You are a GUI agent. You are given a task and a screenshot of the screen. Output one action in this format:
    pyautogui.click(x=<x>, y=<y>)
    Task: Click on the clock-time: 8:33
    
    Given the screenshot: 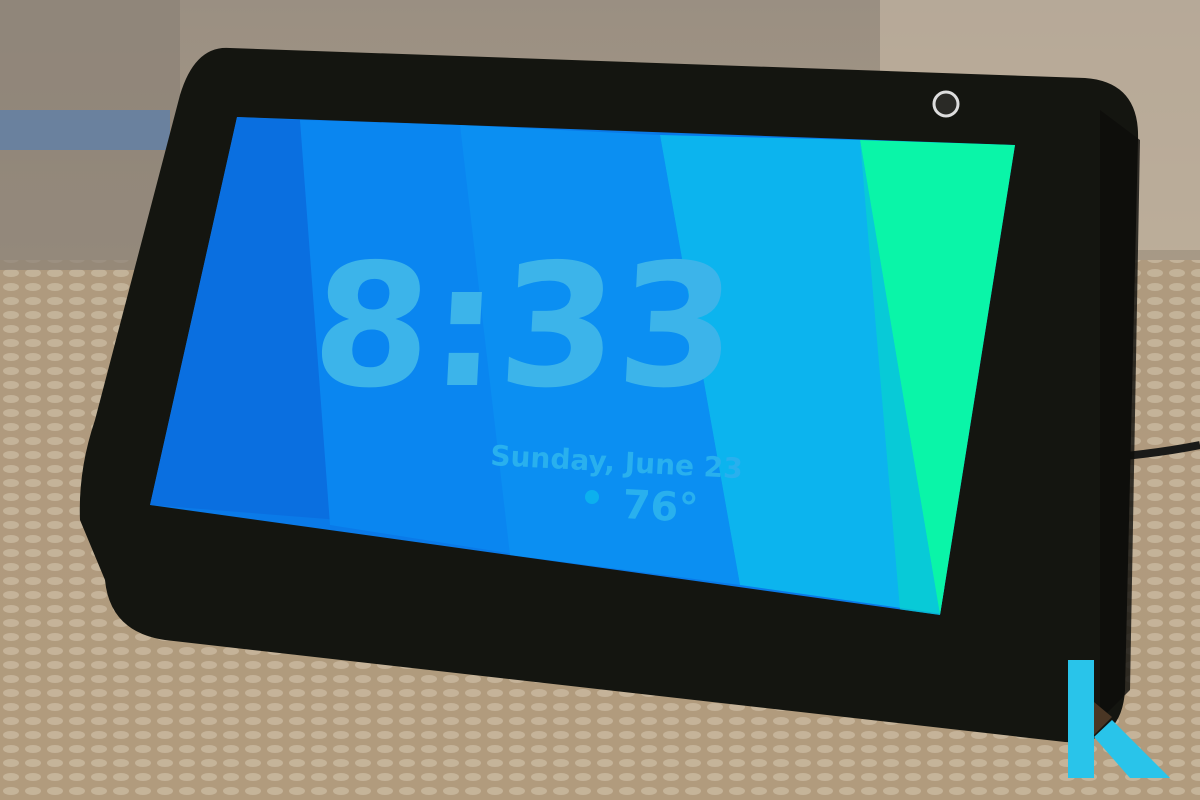 What is the action you would take?
    pyautogui.click(x=524, y=327)
    